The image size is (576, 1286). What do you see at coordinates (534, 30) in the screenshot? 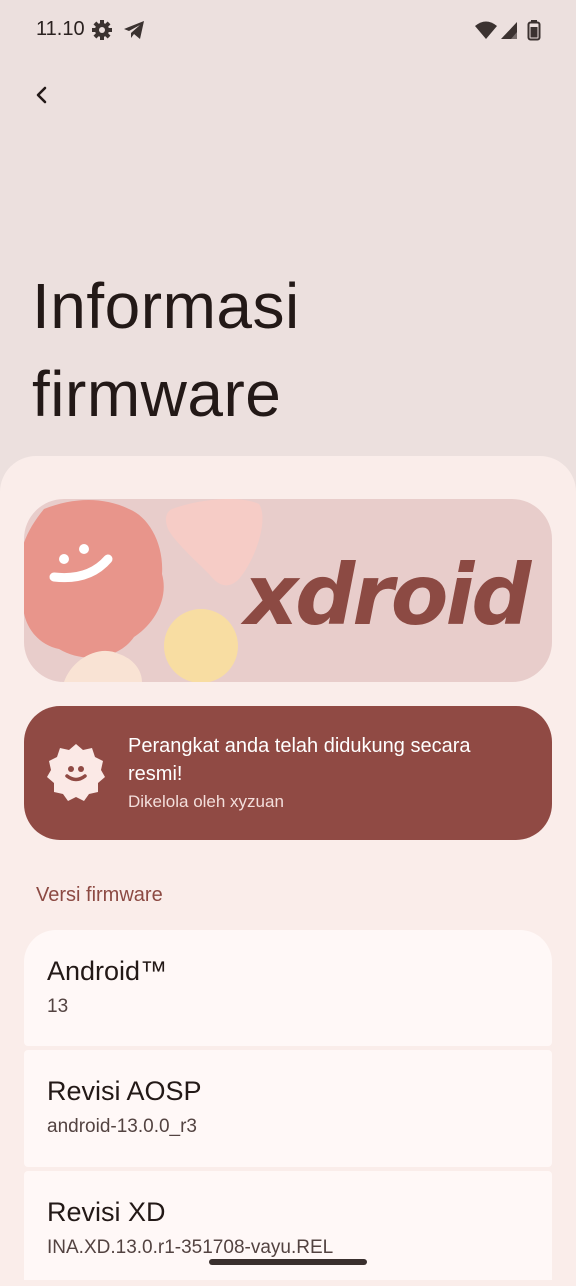
I see `battery-icon` at bounding box center [534, 30].